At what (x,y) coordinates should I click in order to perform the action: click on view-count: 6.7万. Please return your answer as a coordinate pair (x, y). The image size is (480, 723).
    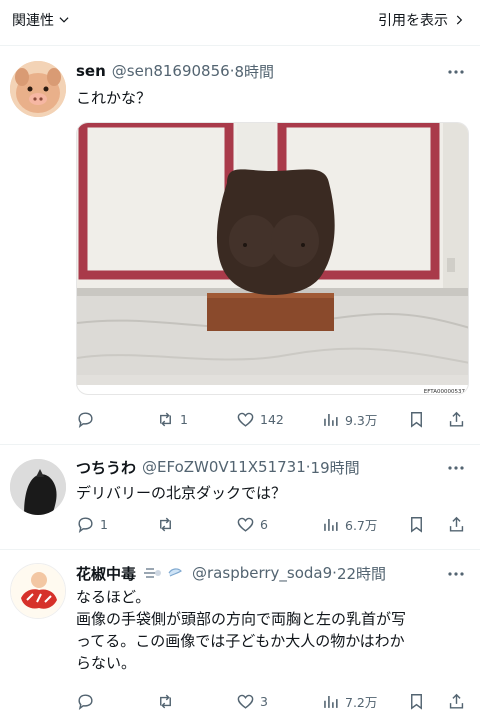
    Looking at the image, I should click on (361, 525).